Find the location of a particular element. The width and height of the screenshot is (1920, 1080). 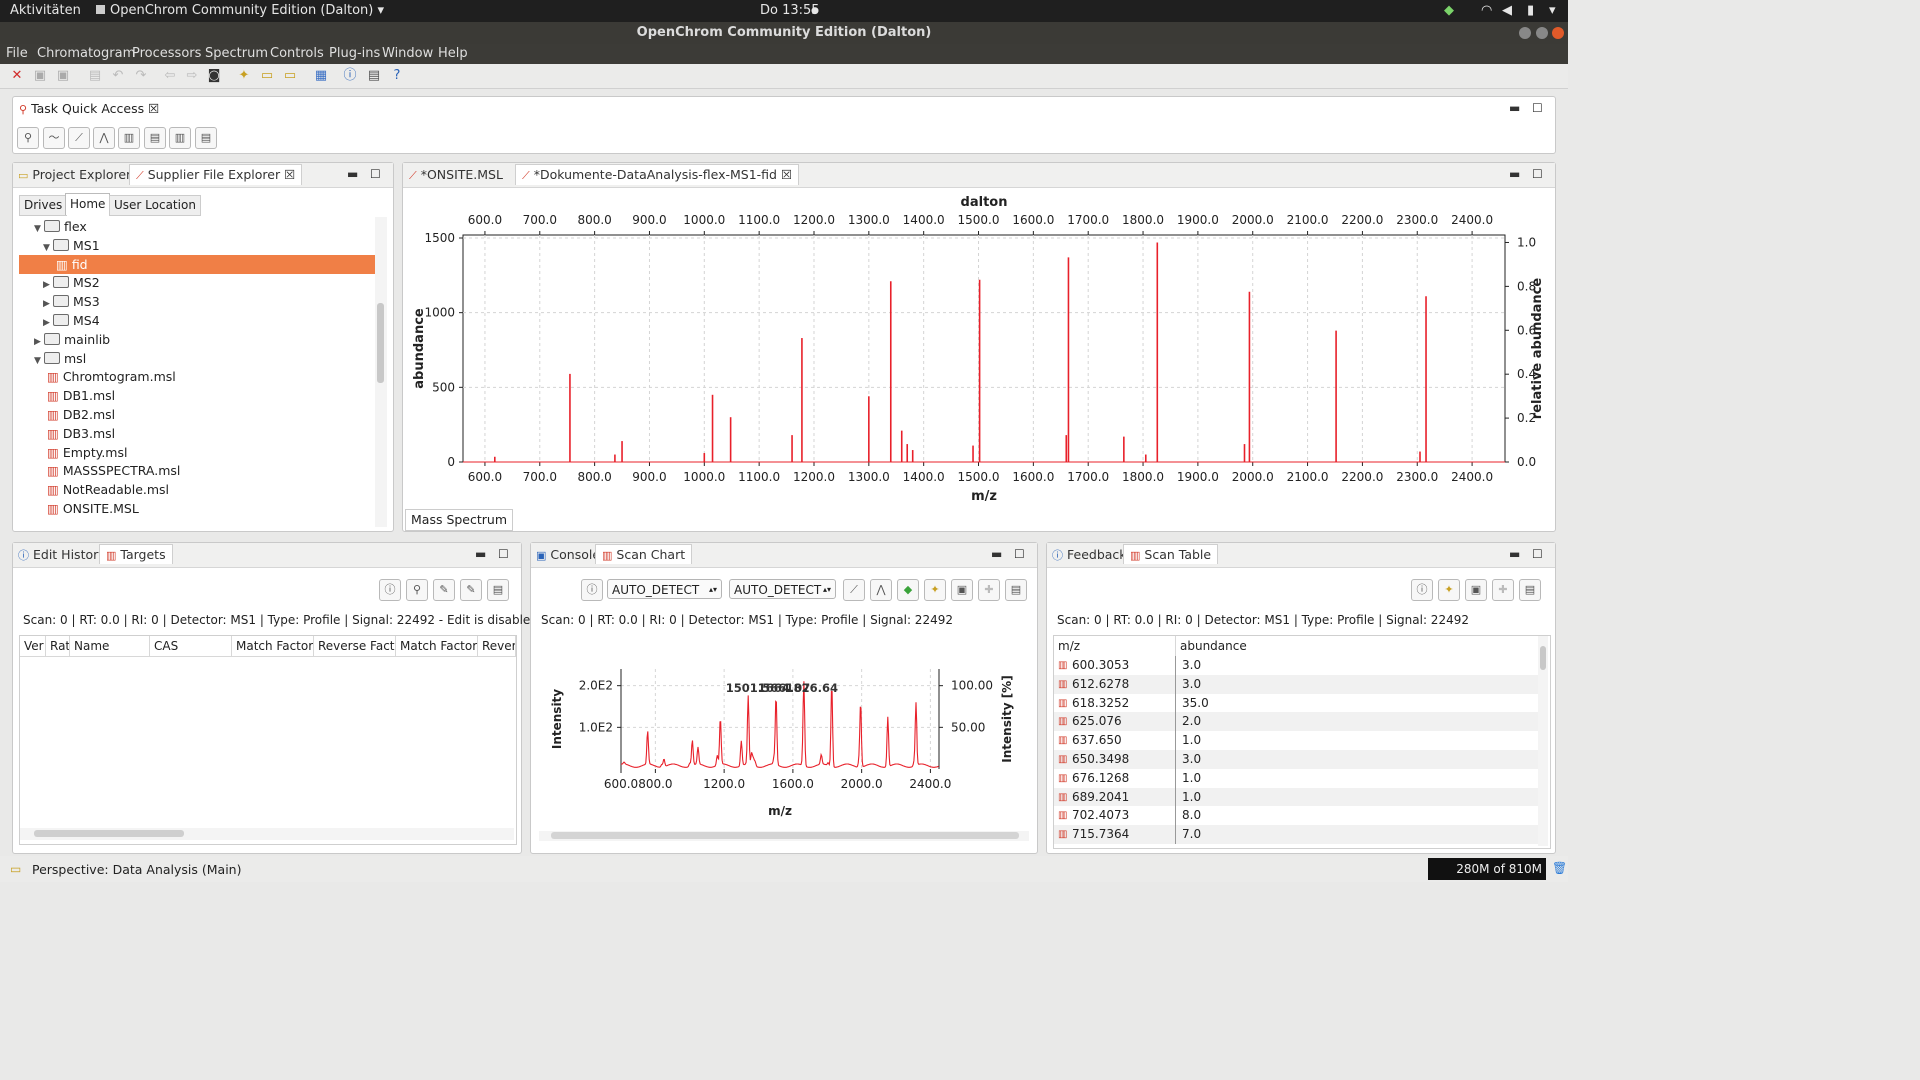

data-type-select: AUTO_DETECT ▴▾ is located at coordinates (782, 589).